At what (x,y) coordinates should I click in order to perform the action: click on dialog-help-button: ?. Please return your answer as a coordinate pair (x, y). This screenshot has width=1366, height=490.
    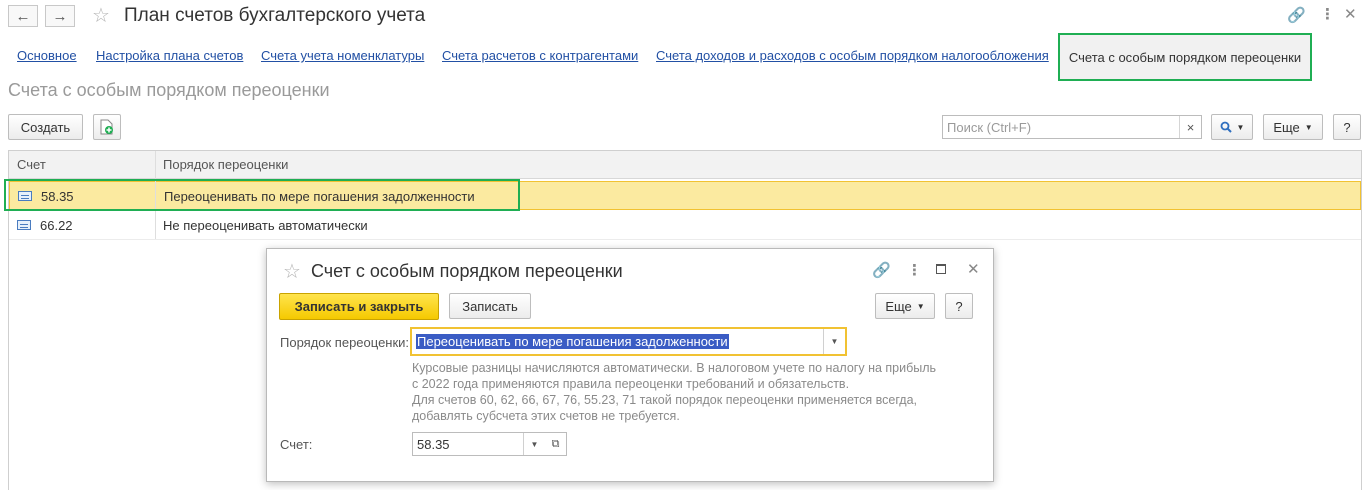
    Looking at the image, I should click on (959, 306).